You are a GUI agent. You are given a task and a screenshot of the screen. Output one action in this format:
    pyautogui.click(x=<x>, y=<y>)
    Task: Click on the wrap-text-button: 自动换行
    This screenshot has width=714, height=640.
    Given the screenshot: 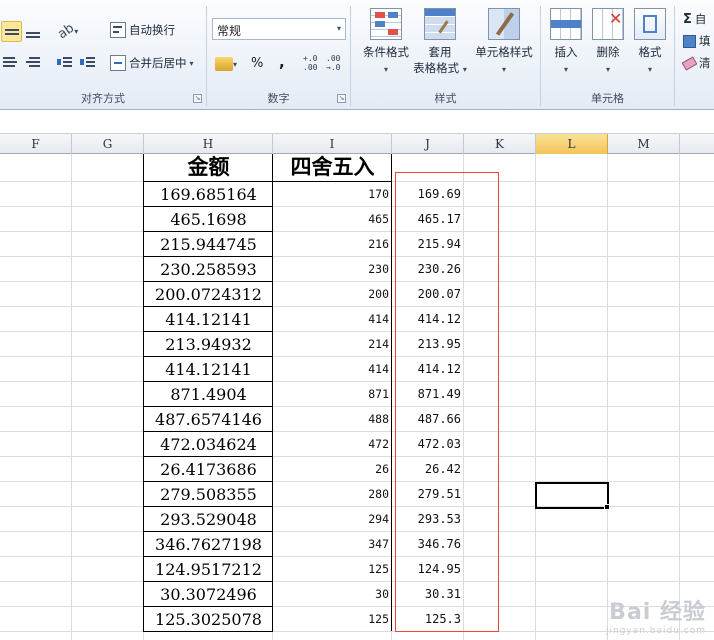 What is the action you would take?
    pyautogui.click(x=142, y=30)
    